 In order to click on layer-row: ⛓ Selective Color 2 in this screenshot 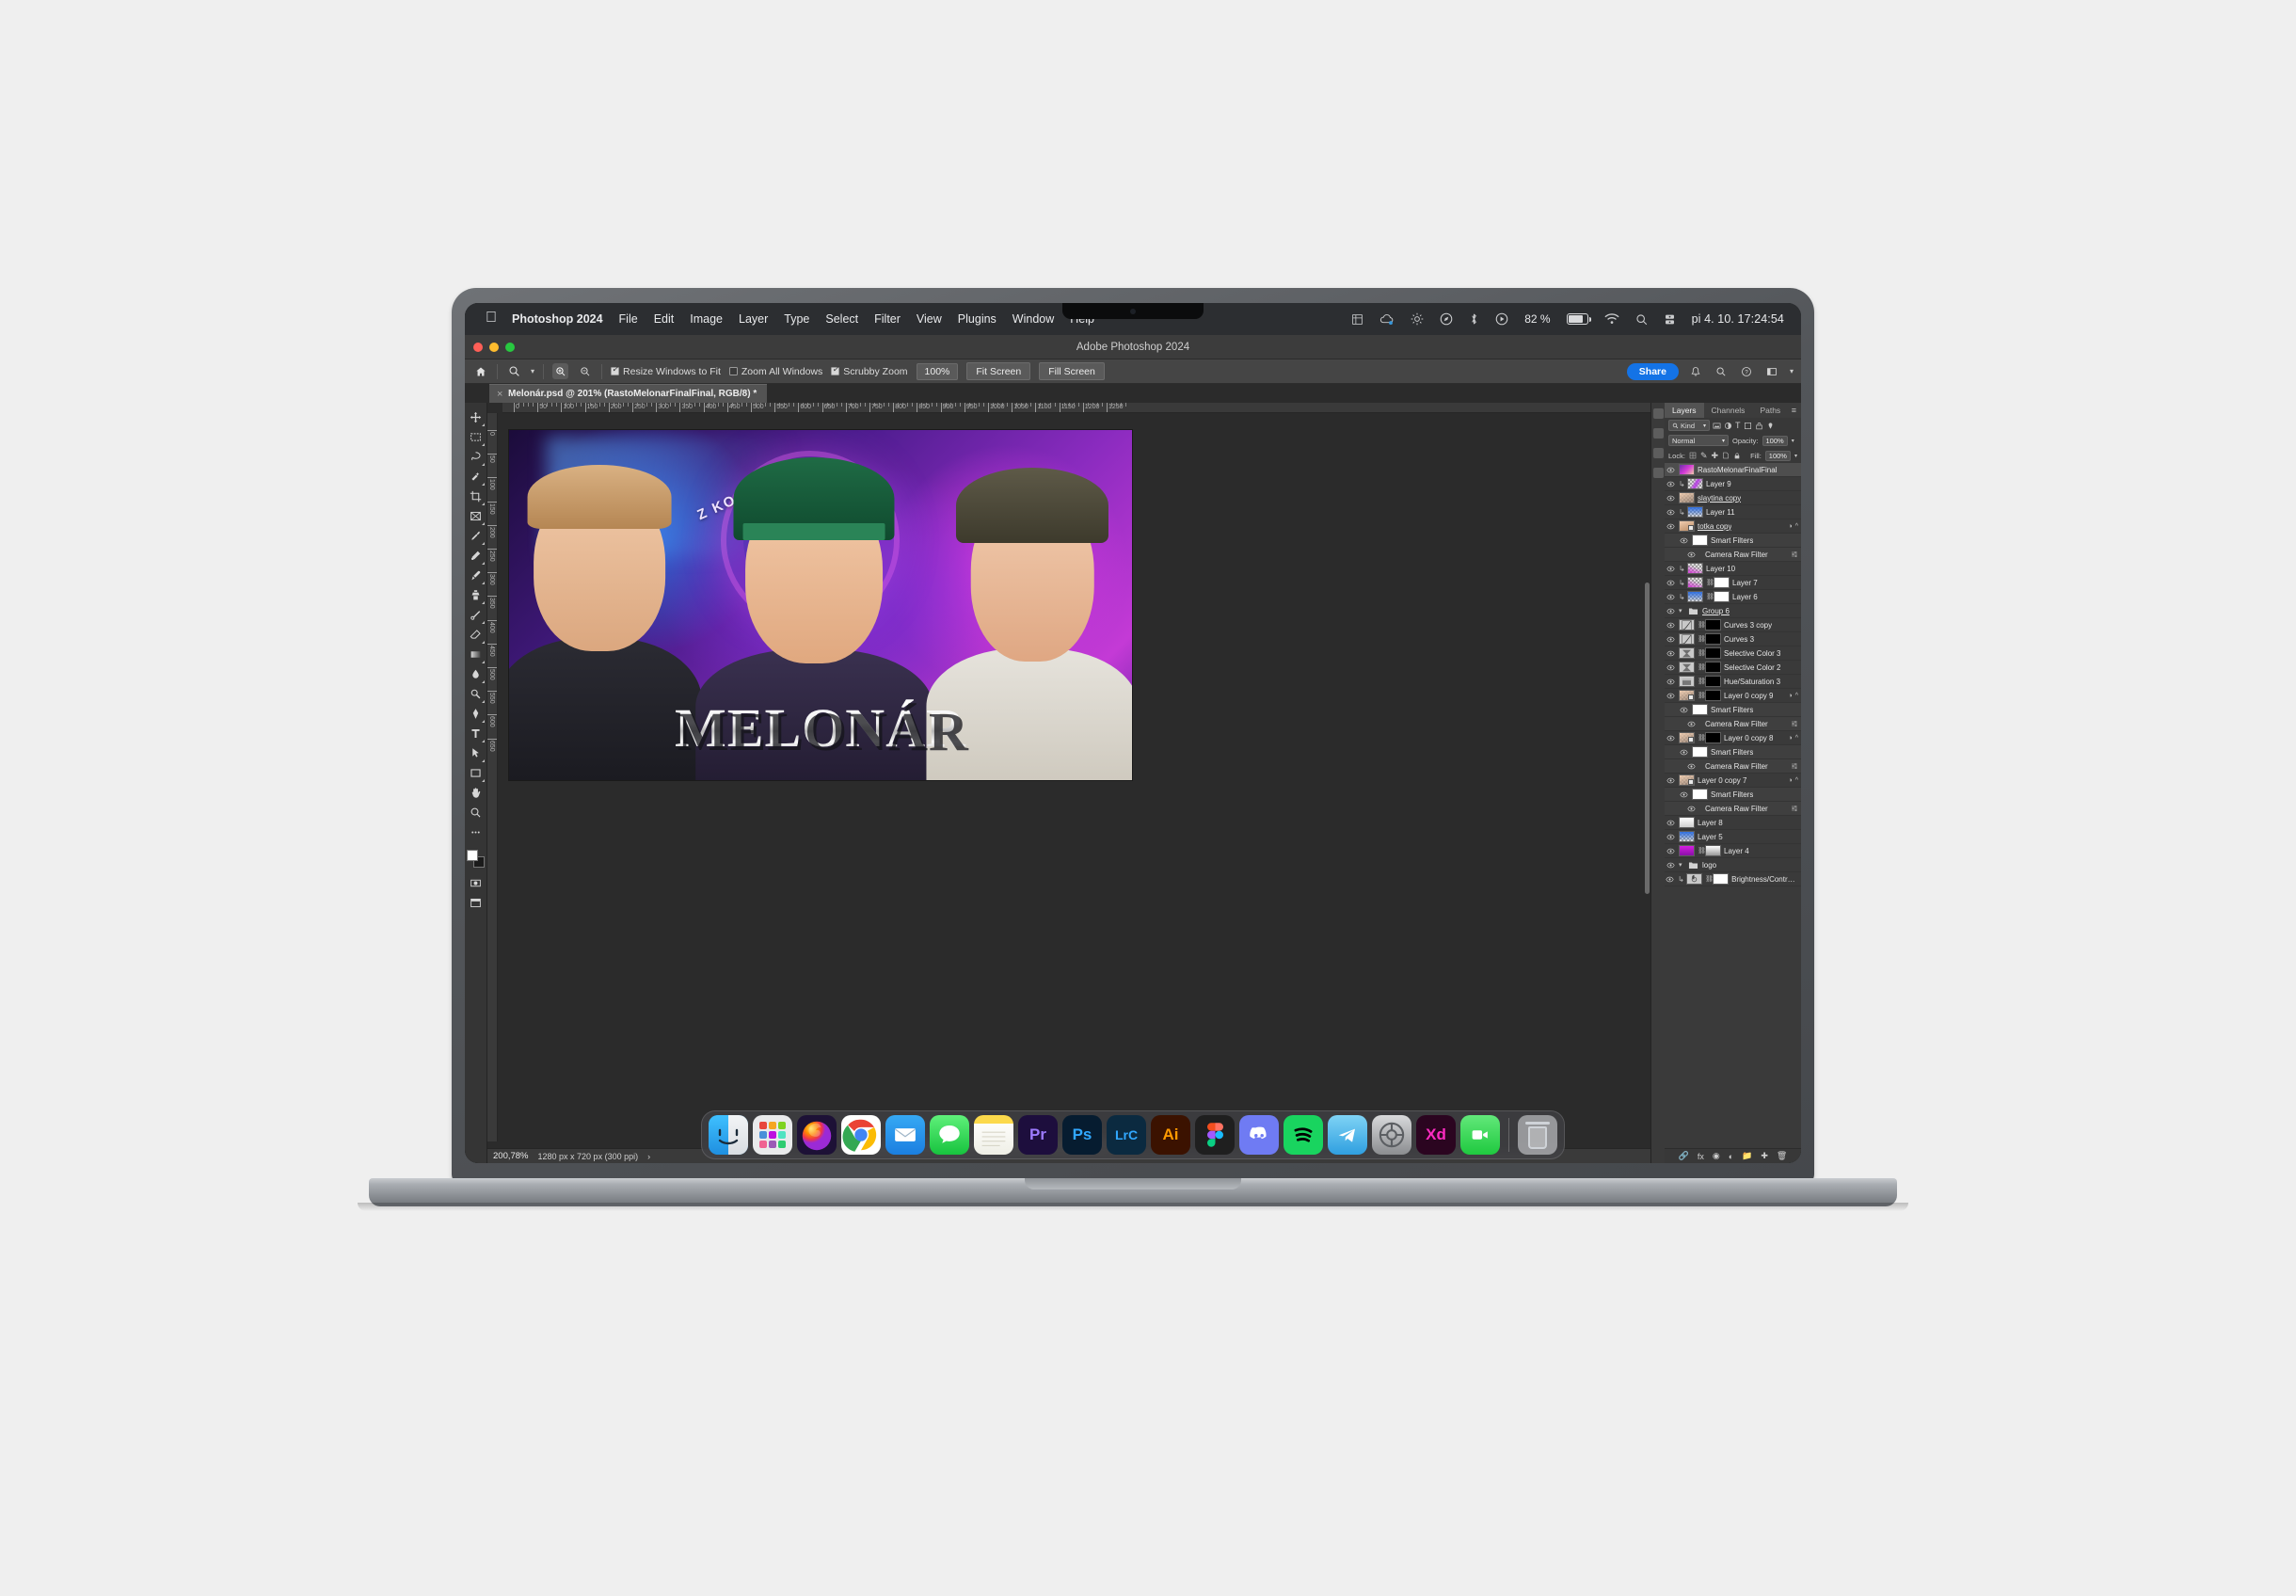, I will do `click(1733, 668)`.